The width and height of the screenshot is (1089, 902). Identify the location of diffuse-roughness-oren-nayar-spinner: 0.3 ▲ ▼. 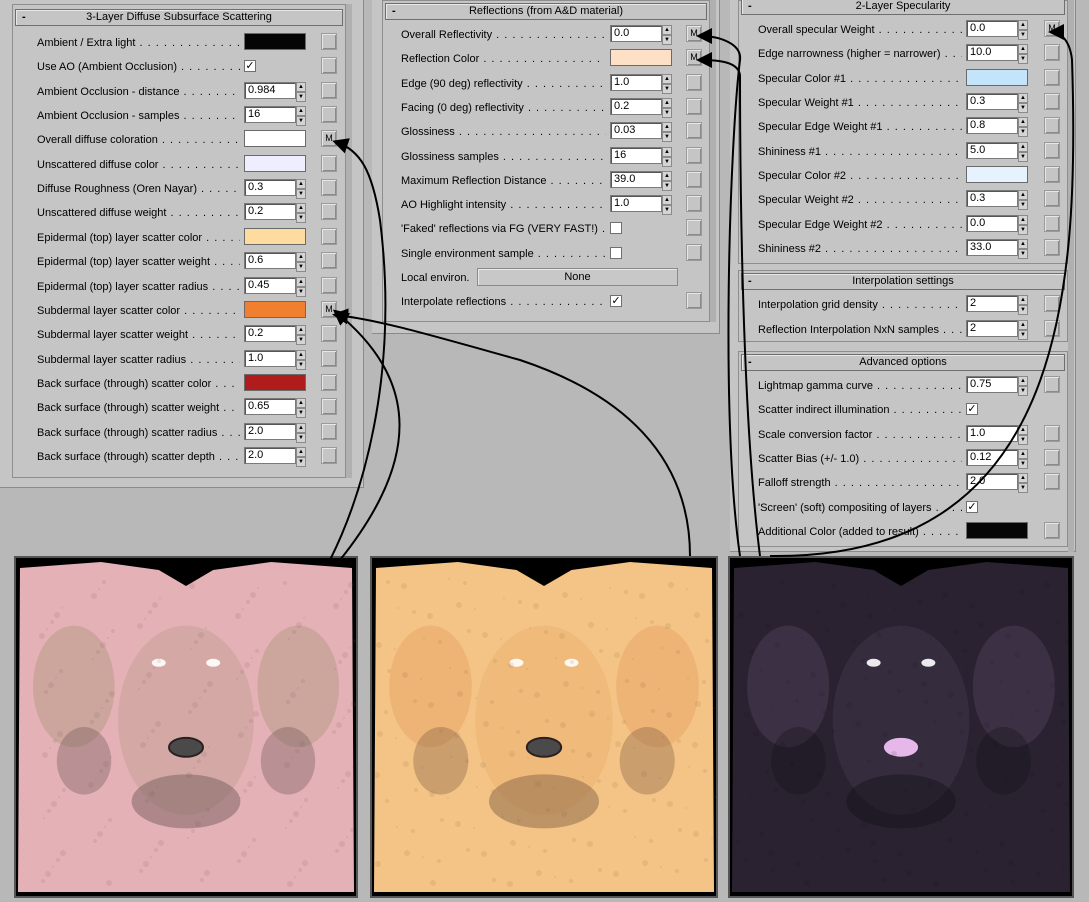
(275, 189).